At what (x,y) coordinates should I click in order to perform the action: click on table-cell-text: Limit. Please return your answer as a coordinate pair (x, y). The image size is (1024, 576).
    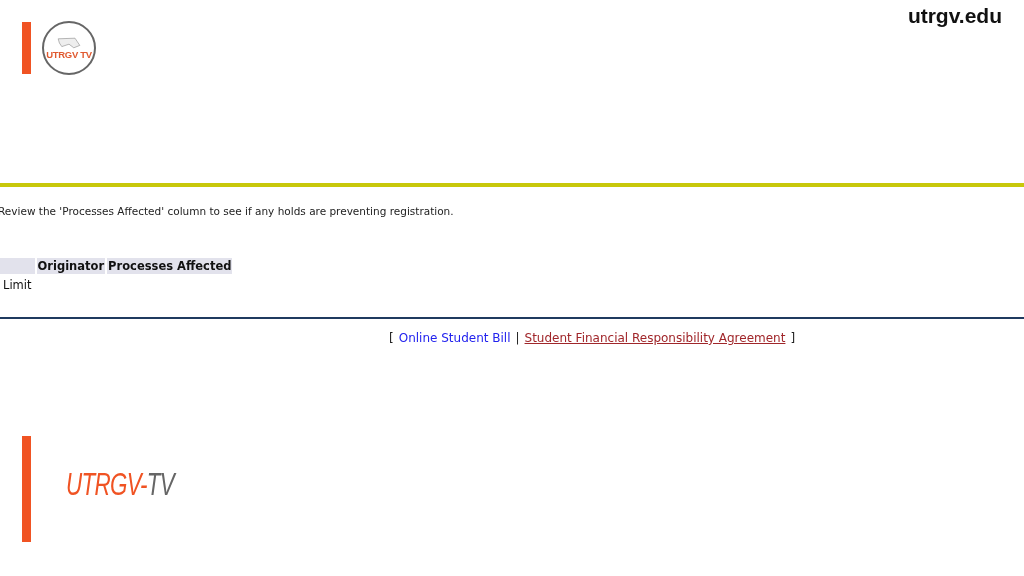
    Looking at the image, I should click on (17, 285).